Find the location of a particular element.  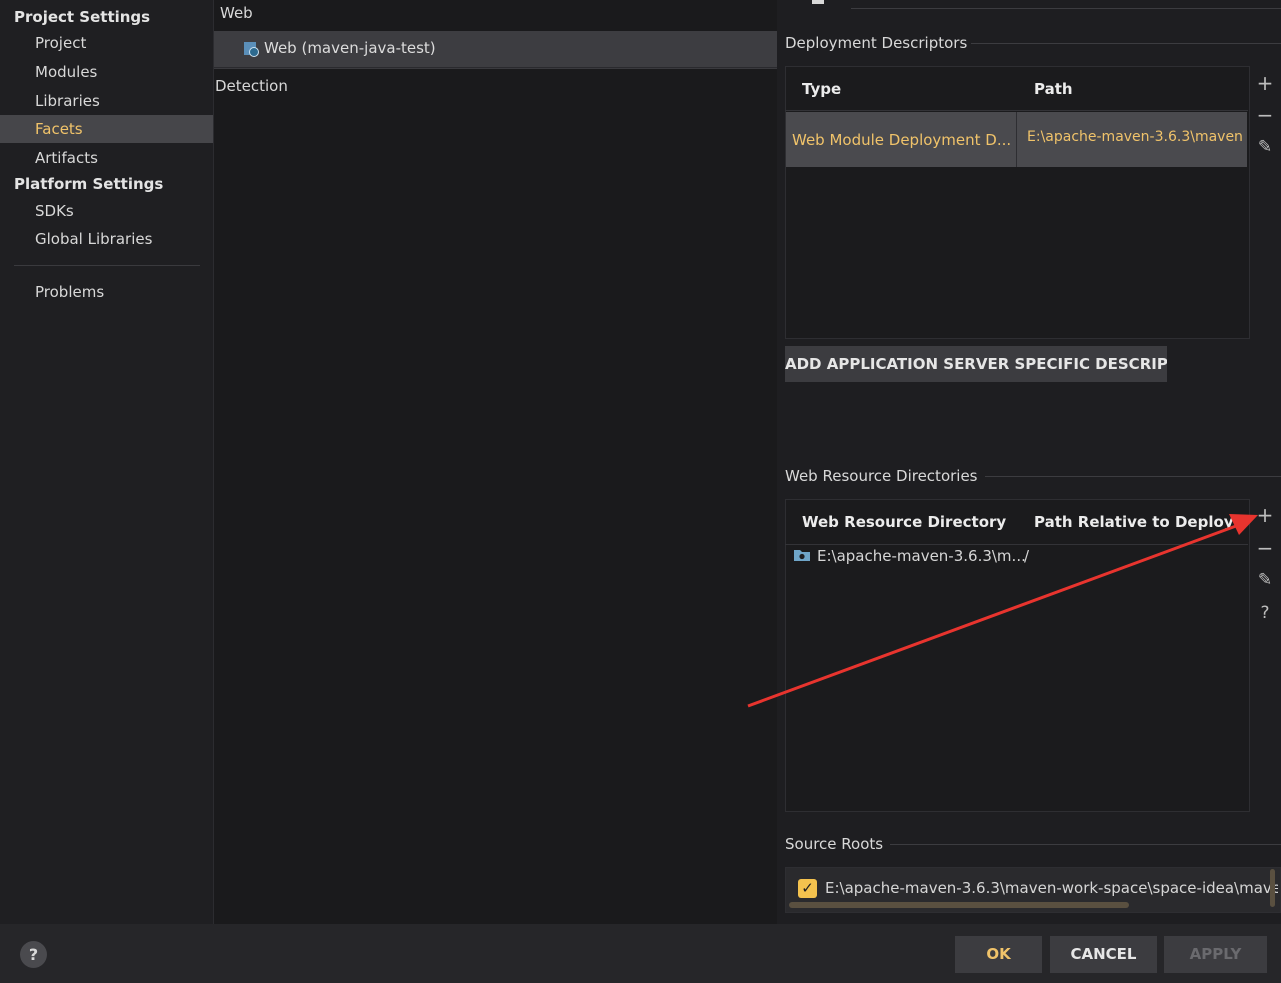

ok-button: OK is located at coordinates (998, 954).